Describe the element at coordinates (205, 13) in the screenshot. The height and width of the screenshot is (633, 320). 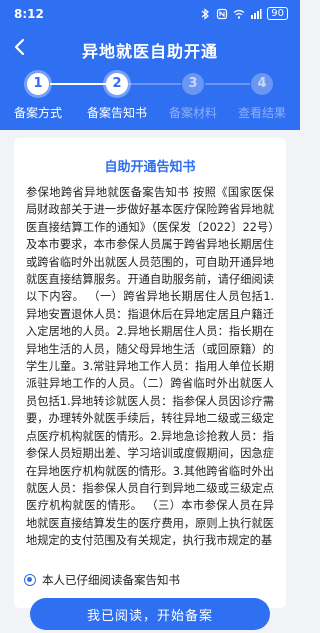
I see `bluetooth-icon` at that location.